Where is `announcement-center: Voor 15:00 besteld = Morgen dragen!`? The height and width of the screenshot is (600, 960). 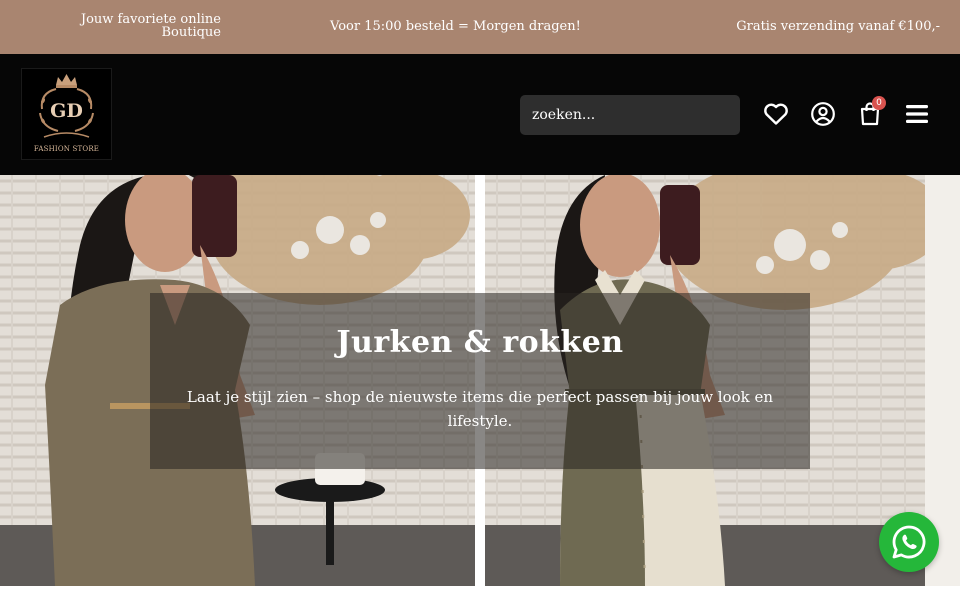 announcement-center: Voor 15:00 besteld = Morgen dragen! is located at coordinates (455, 26).